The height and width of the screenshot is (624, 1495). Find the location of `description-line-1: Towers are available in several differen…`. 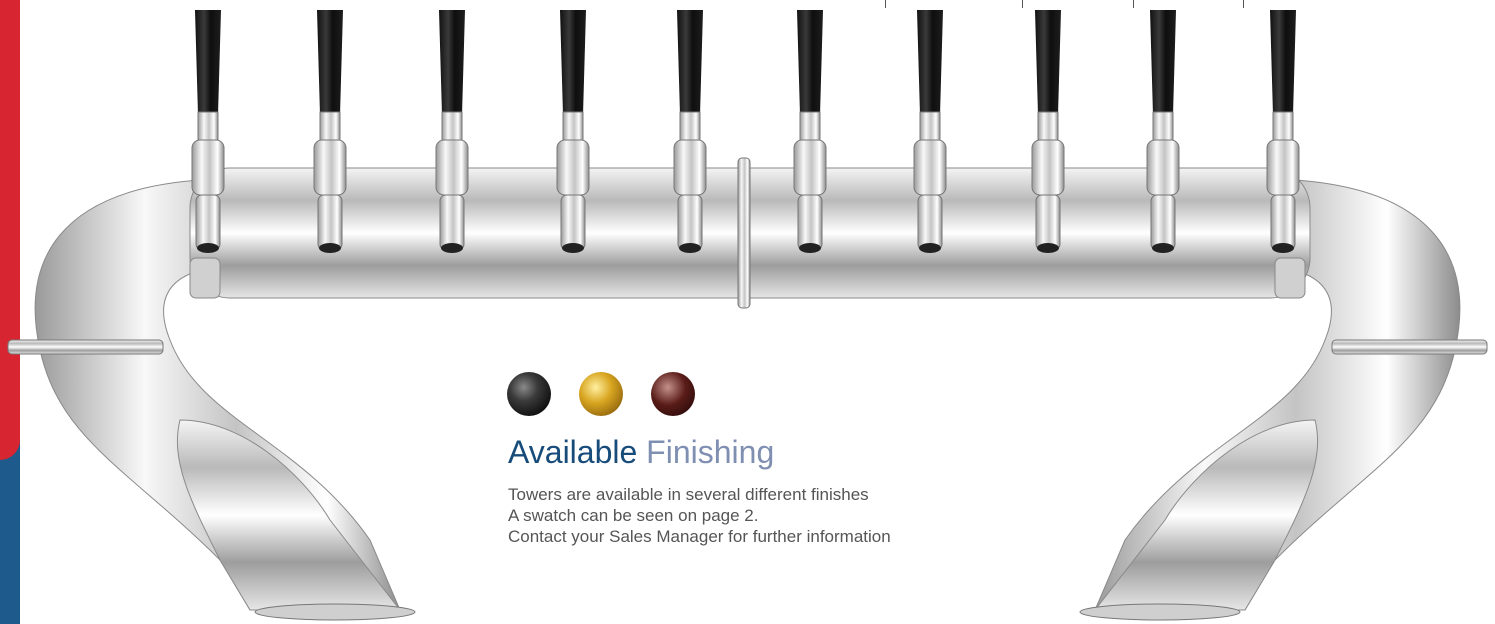

description-line-1: Towers are available in several differen… is located at coordinates (688, 494).